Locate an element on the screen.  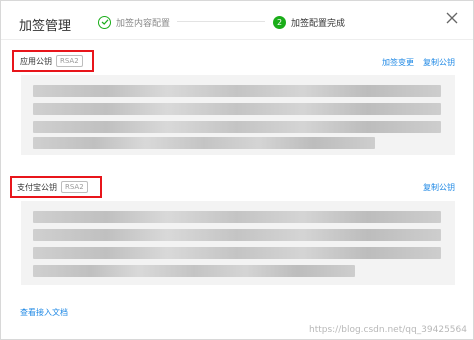
dialog-title: 加签管理 is located at coordinates (45, 26).